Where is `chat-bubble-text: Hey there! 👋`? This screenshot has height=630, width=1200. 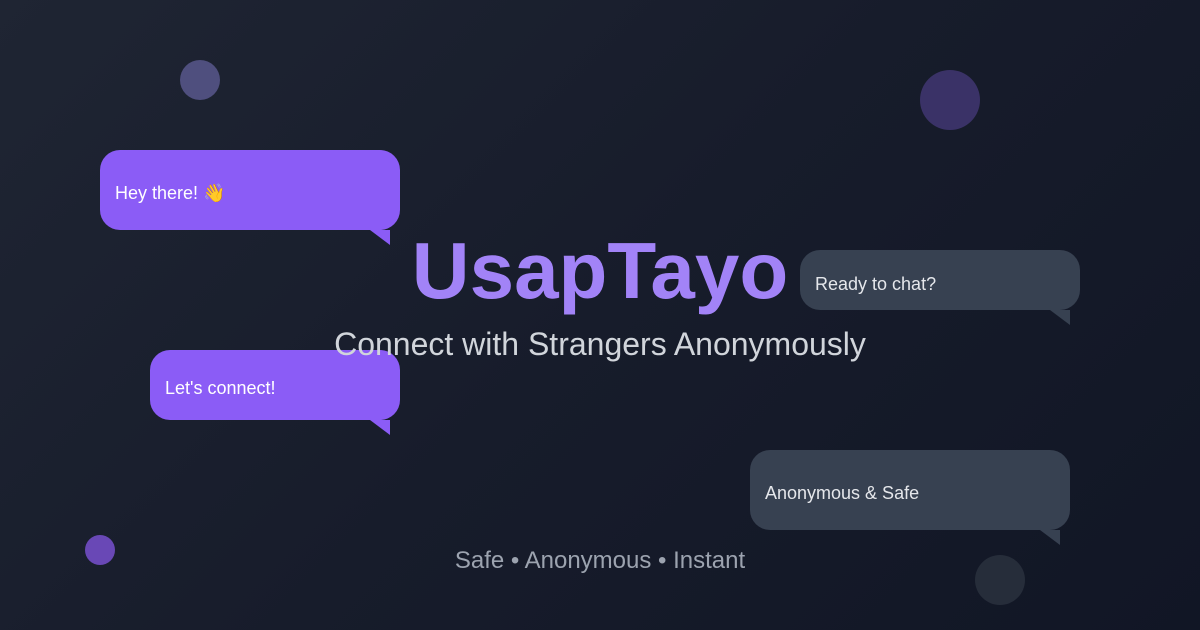
chat-bubble-text: Hey there! 👋 is located at coordinates (170, 193).